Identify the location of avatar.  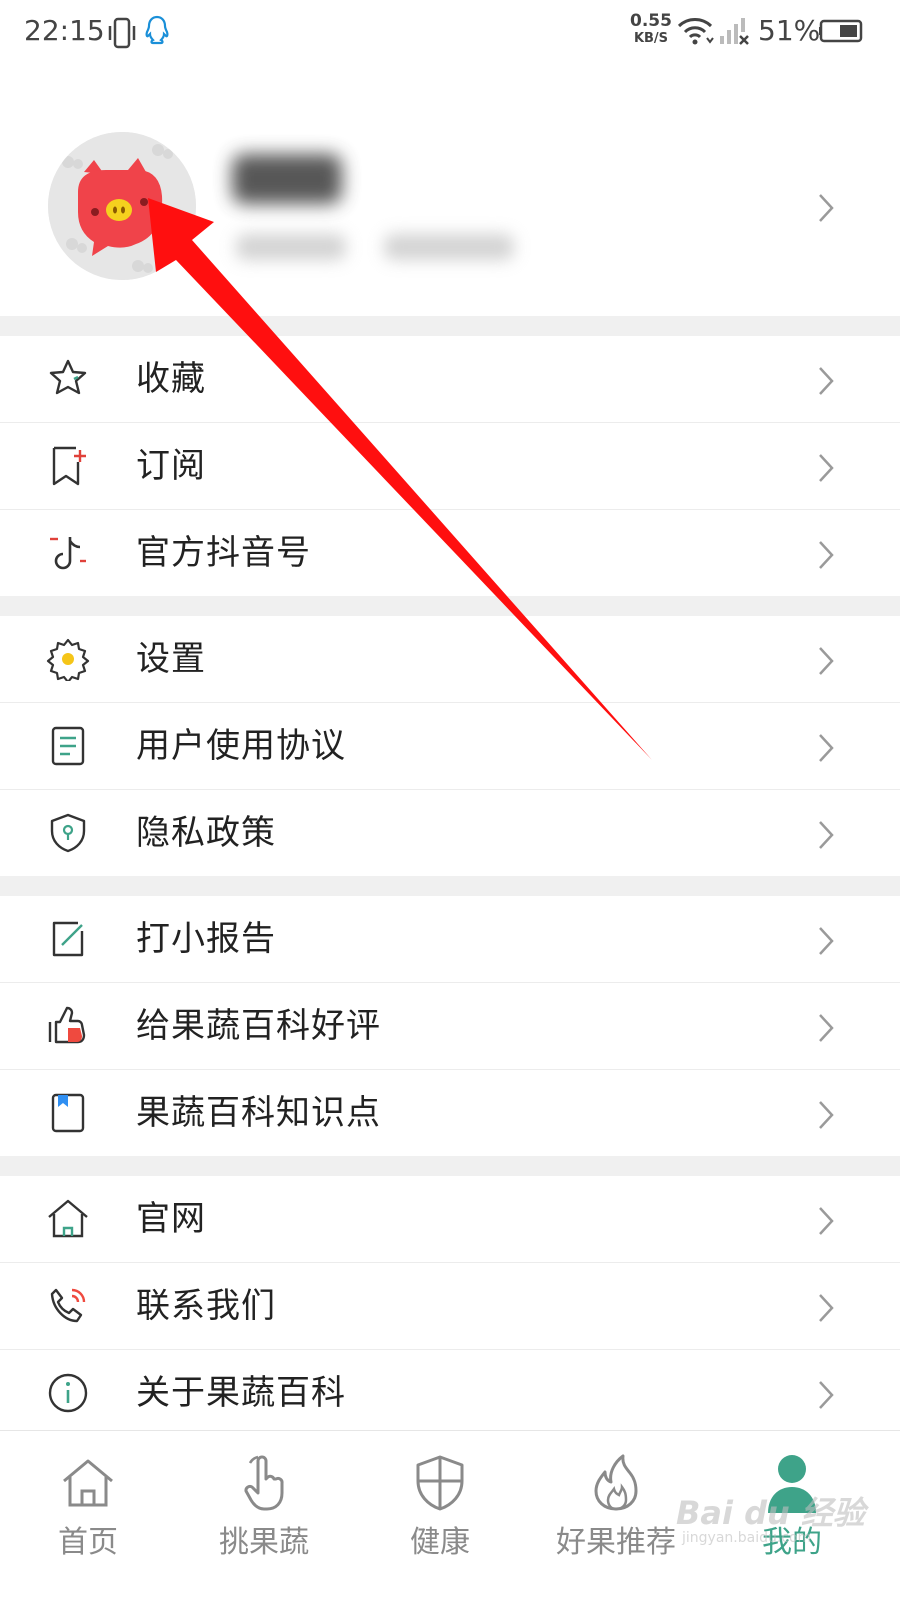
(122, 206).